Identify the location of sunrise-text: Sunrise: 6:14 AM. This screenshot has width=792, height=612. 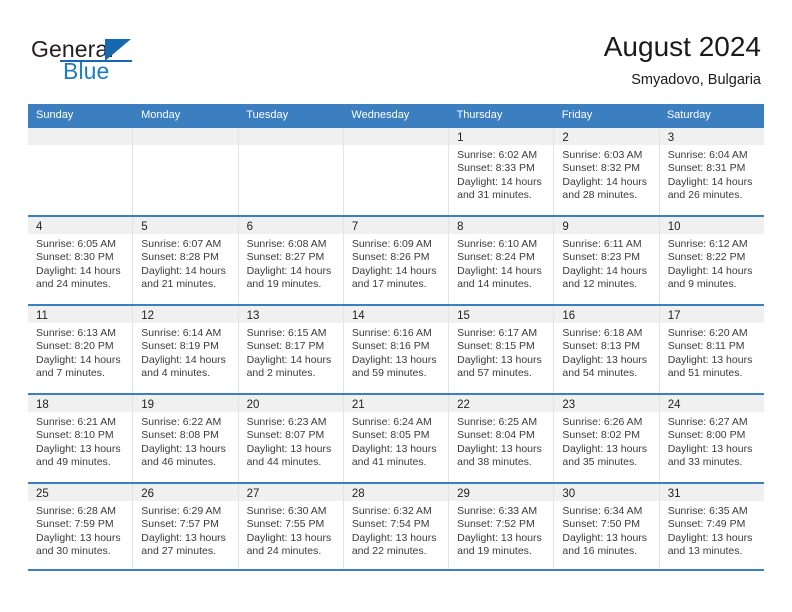
(181, 333).